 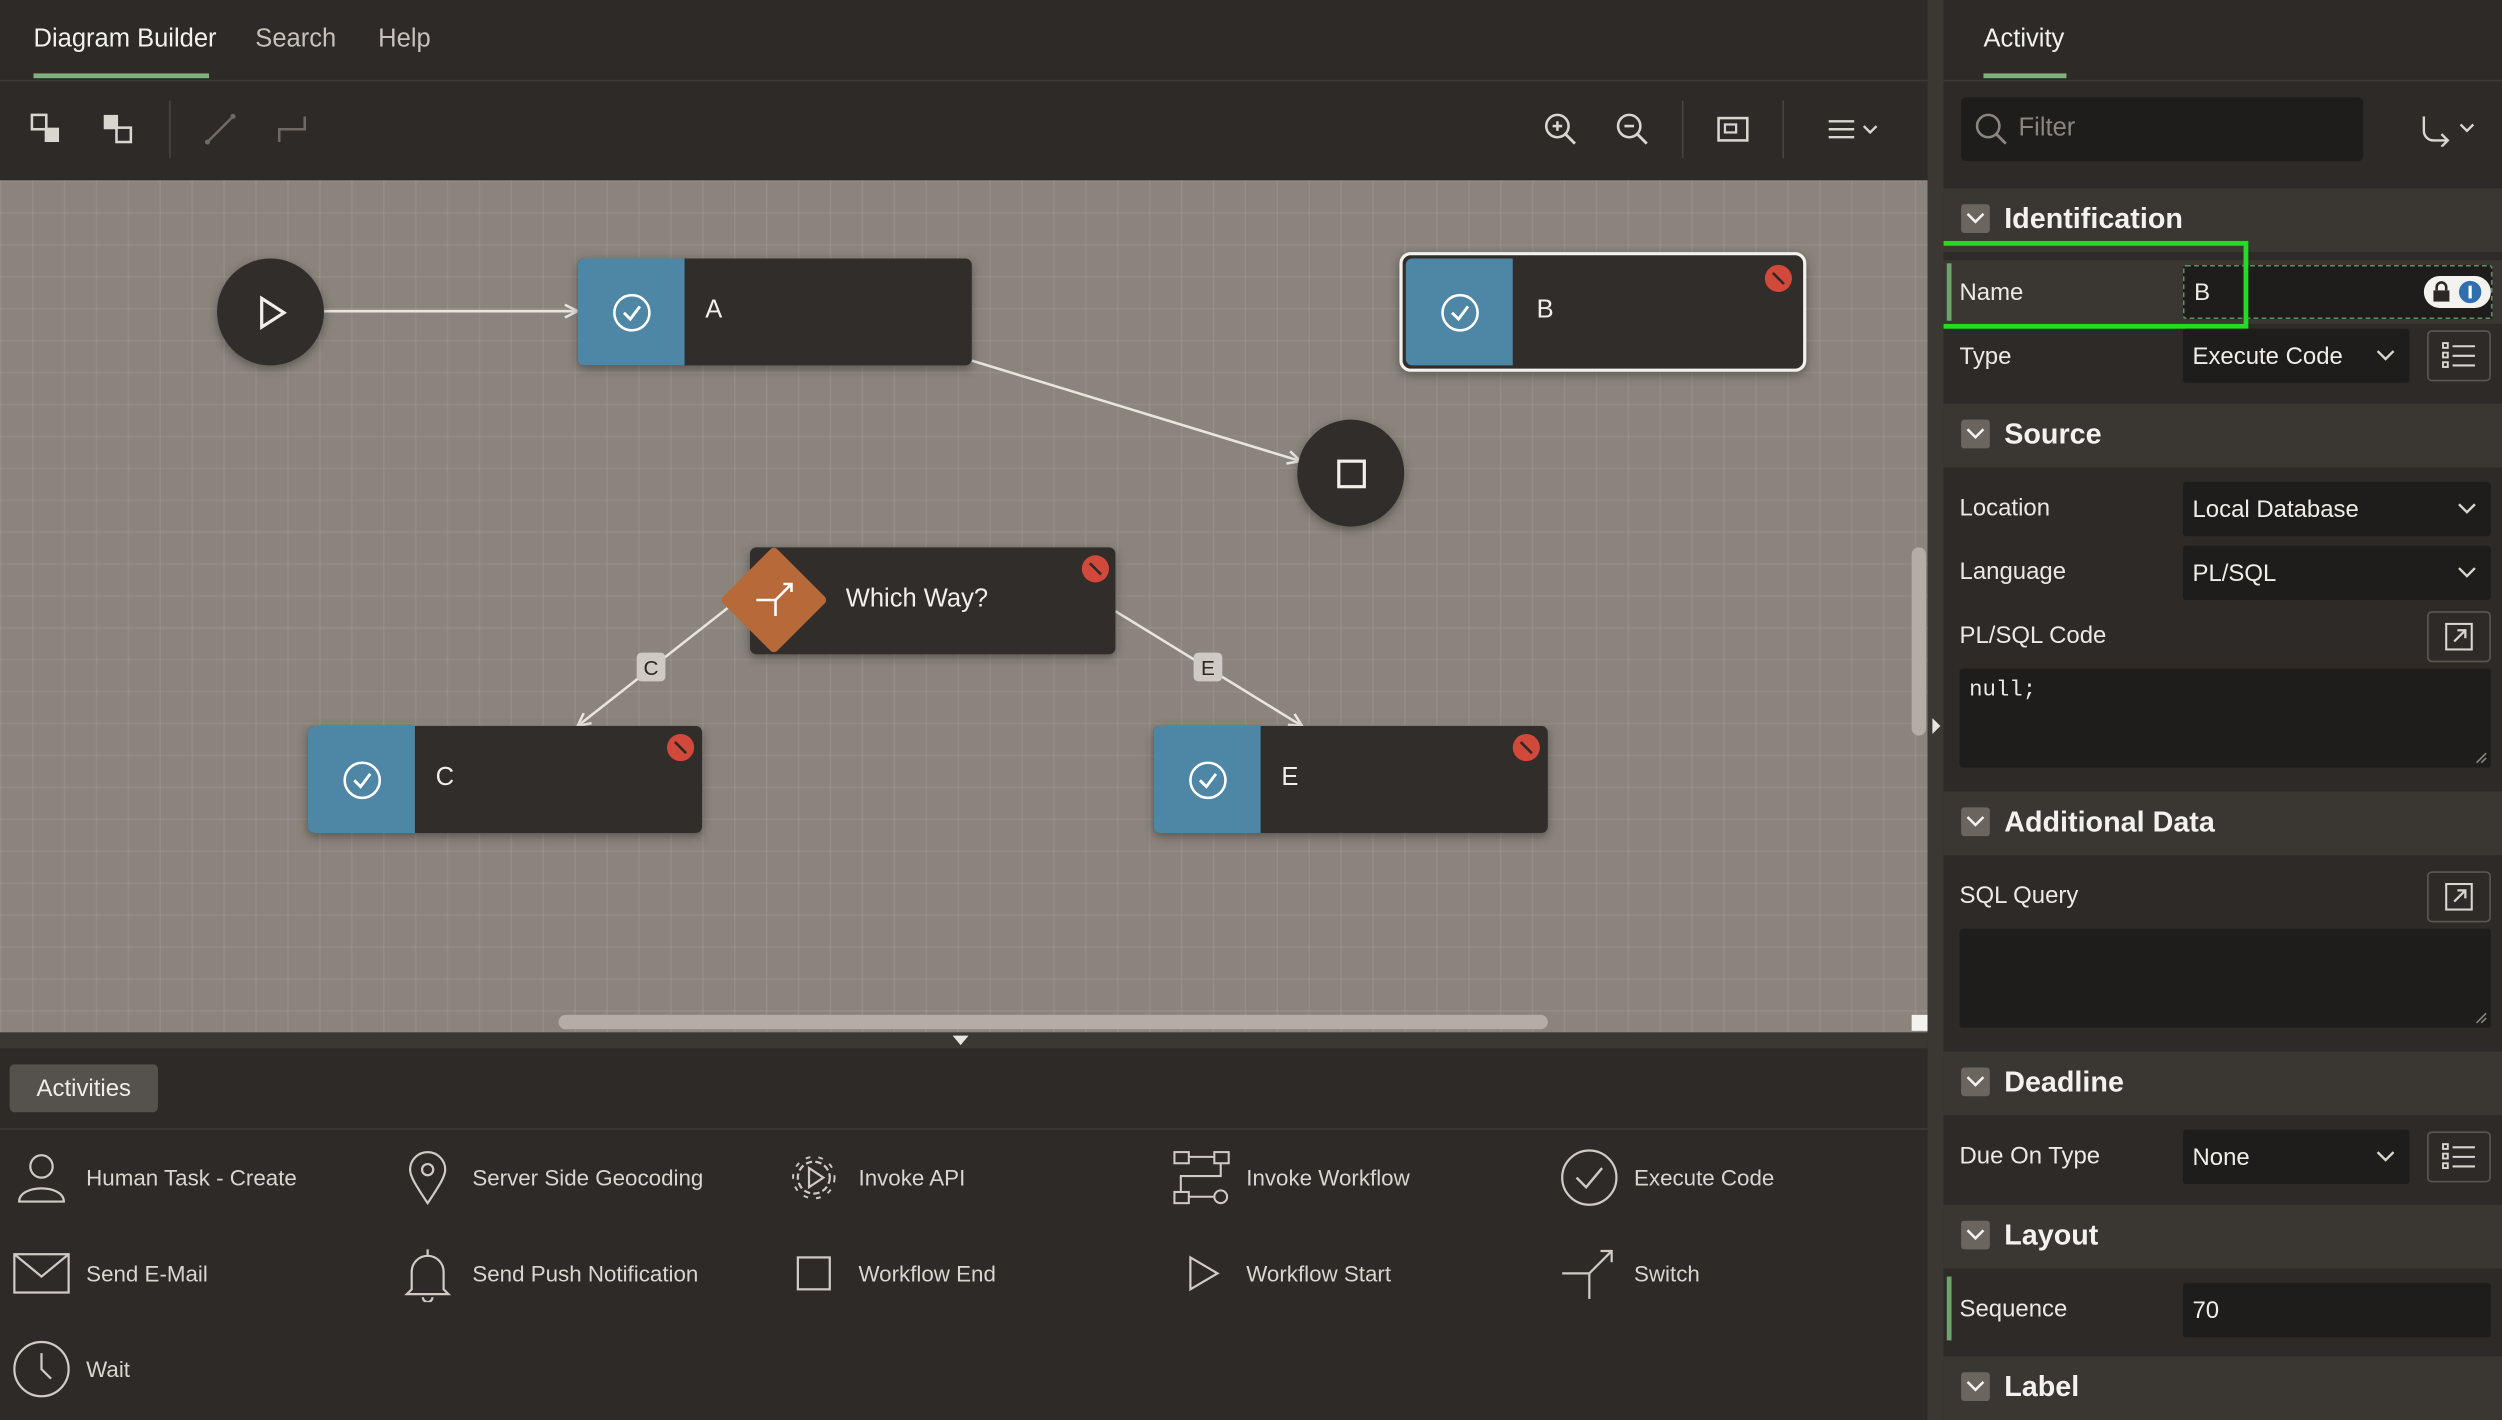 What do you see at coordinates (2336, 572) in the screenshot?
I see `language-select: PL/SQL` at bounding box center [2336, 572].